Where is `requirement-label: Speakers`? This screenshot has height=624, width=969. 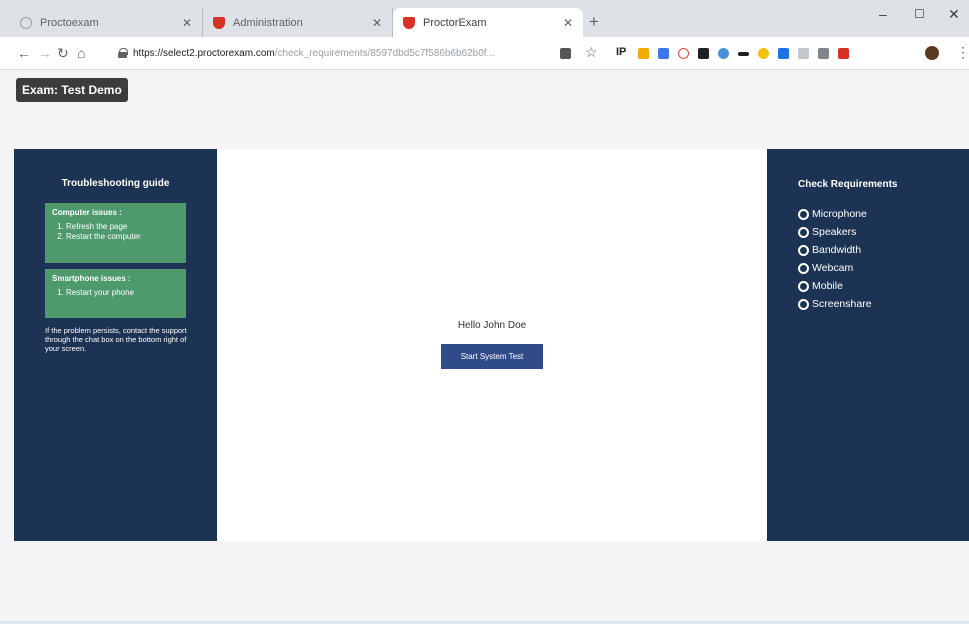
requirement-label: Speakers is located at coordinates (834, 232).